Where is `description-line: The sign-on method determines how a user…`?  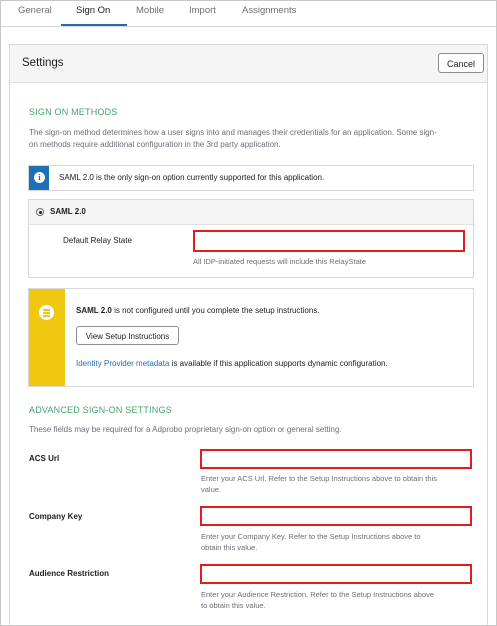
description-line: The sign-on method determines how a user… is located at coordinates (233, 132).